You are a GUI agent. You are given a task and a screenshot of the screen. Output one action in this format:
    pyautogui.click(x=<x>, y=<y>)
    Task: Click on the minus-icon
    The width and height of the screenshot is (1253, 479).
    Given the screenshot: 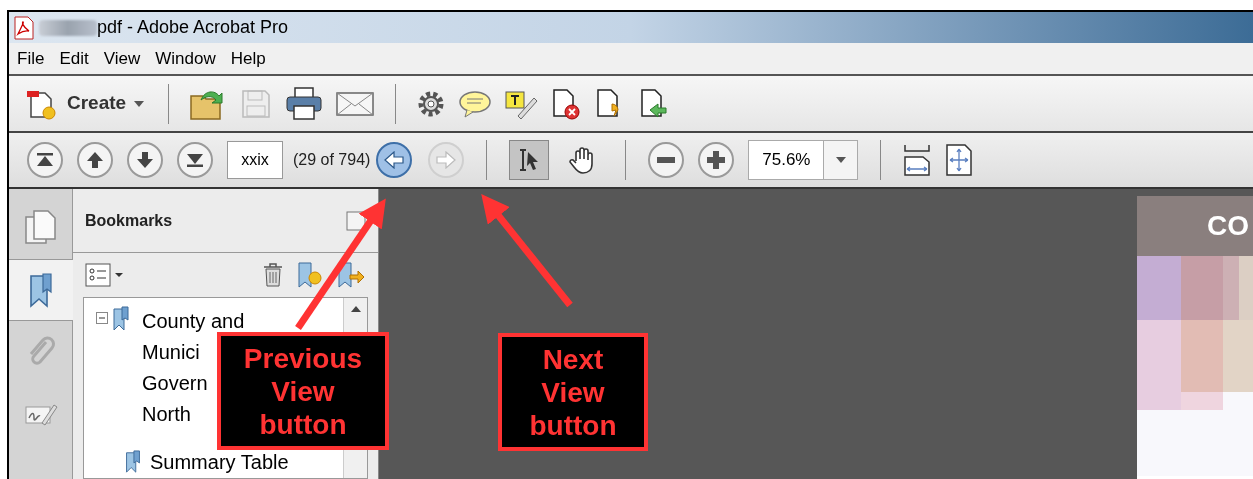 What is the action you would take?
    pyautogui.click(x=666, y=160)
    